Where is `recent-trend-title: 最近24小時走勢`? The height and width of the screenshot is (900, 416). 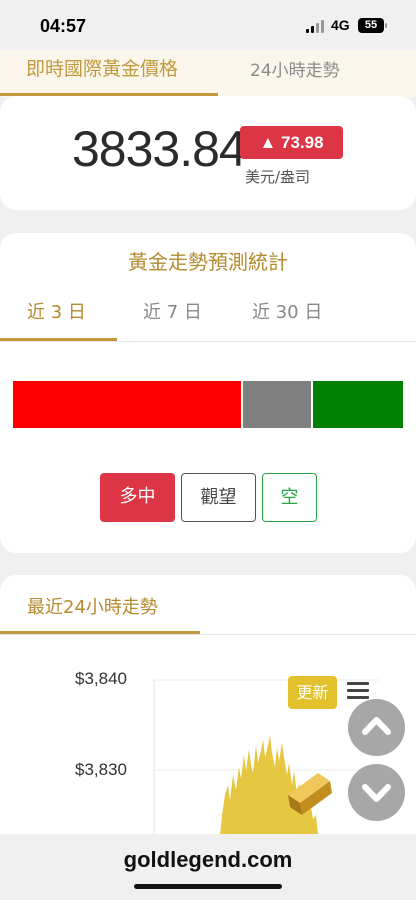
recent-trend-title: 最近24小時走勢 is located at coordinates (92, 607).